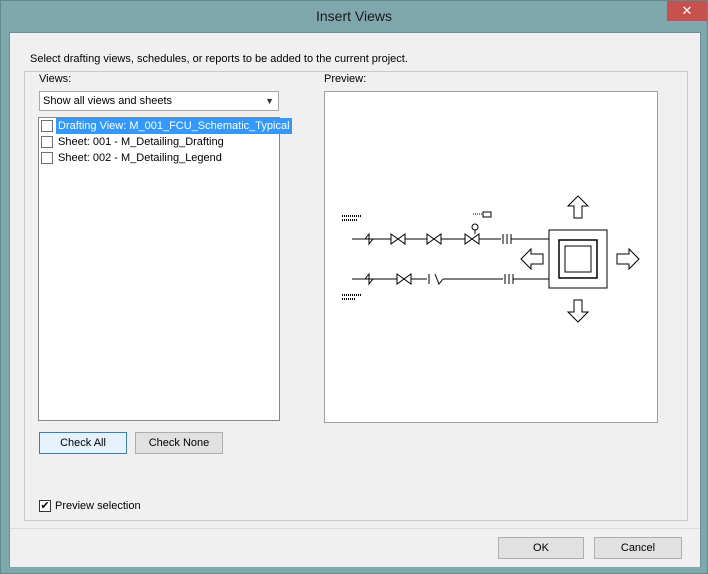  I want to click on list-item: Sheet: 001 - M_Detailing_Drafting, so click(159, 142).